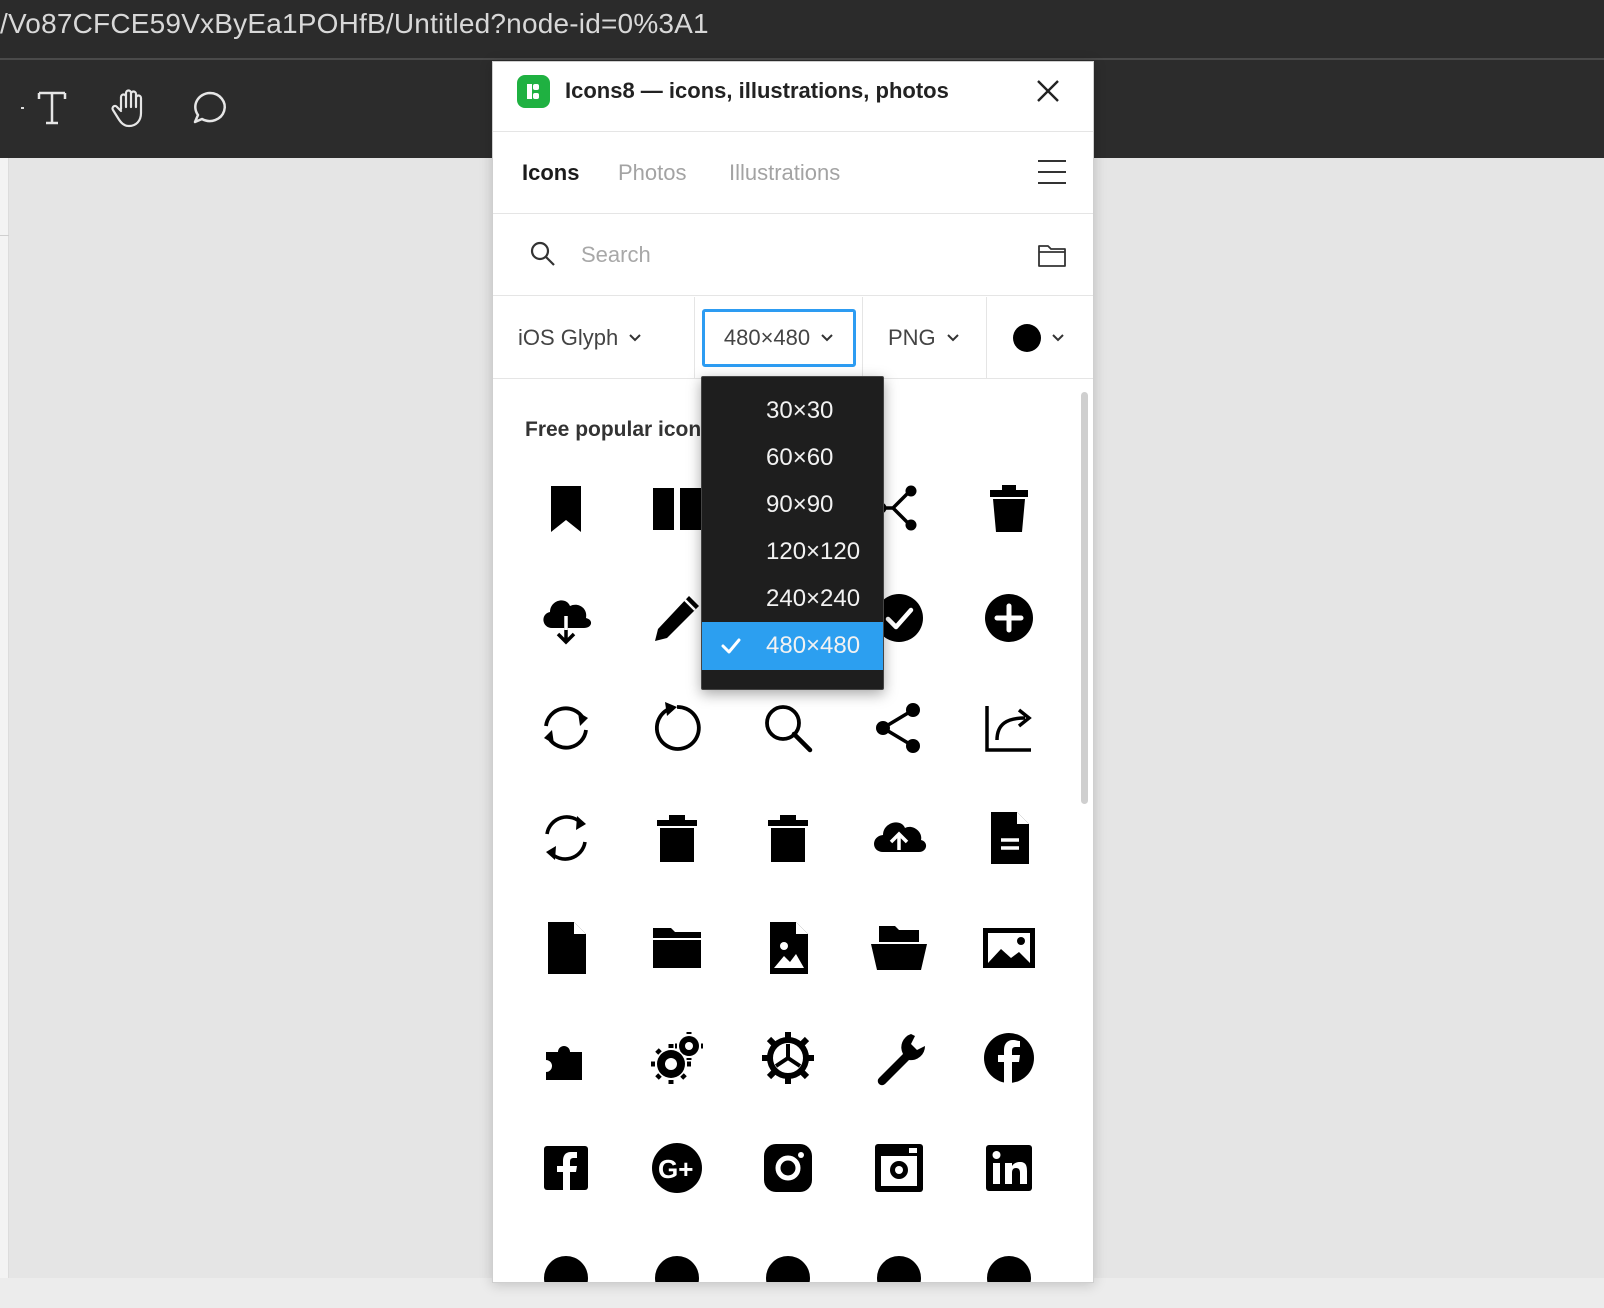 This screenshot has height=1308, width=1604. Describe the element at coordinates (813, 598) in the screenshot. I see `size-option-label: 240×240` at that location.